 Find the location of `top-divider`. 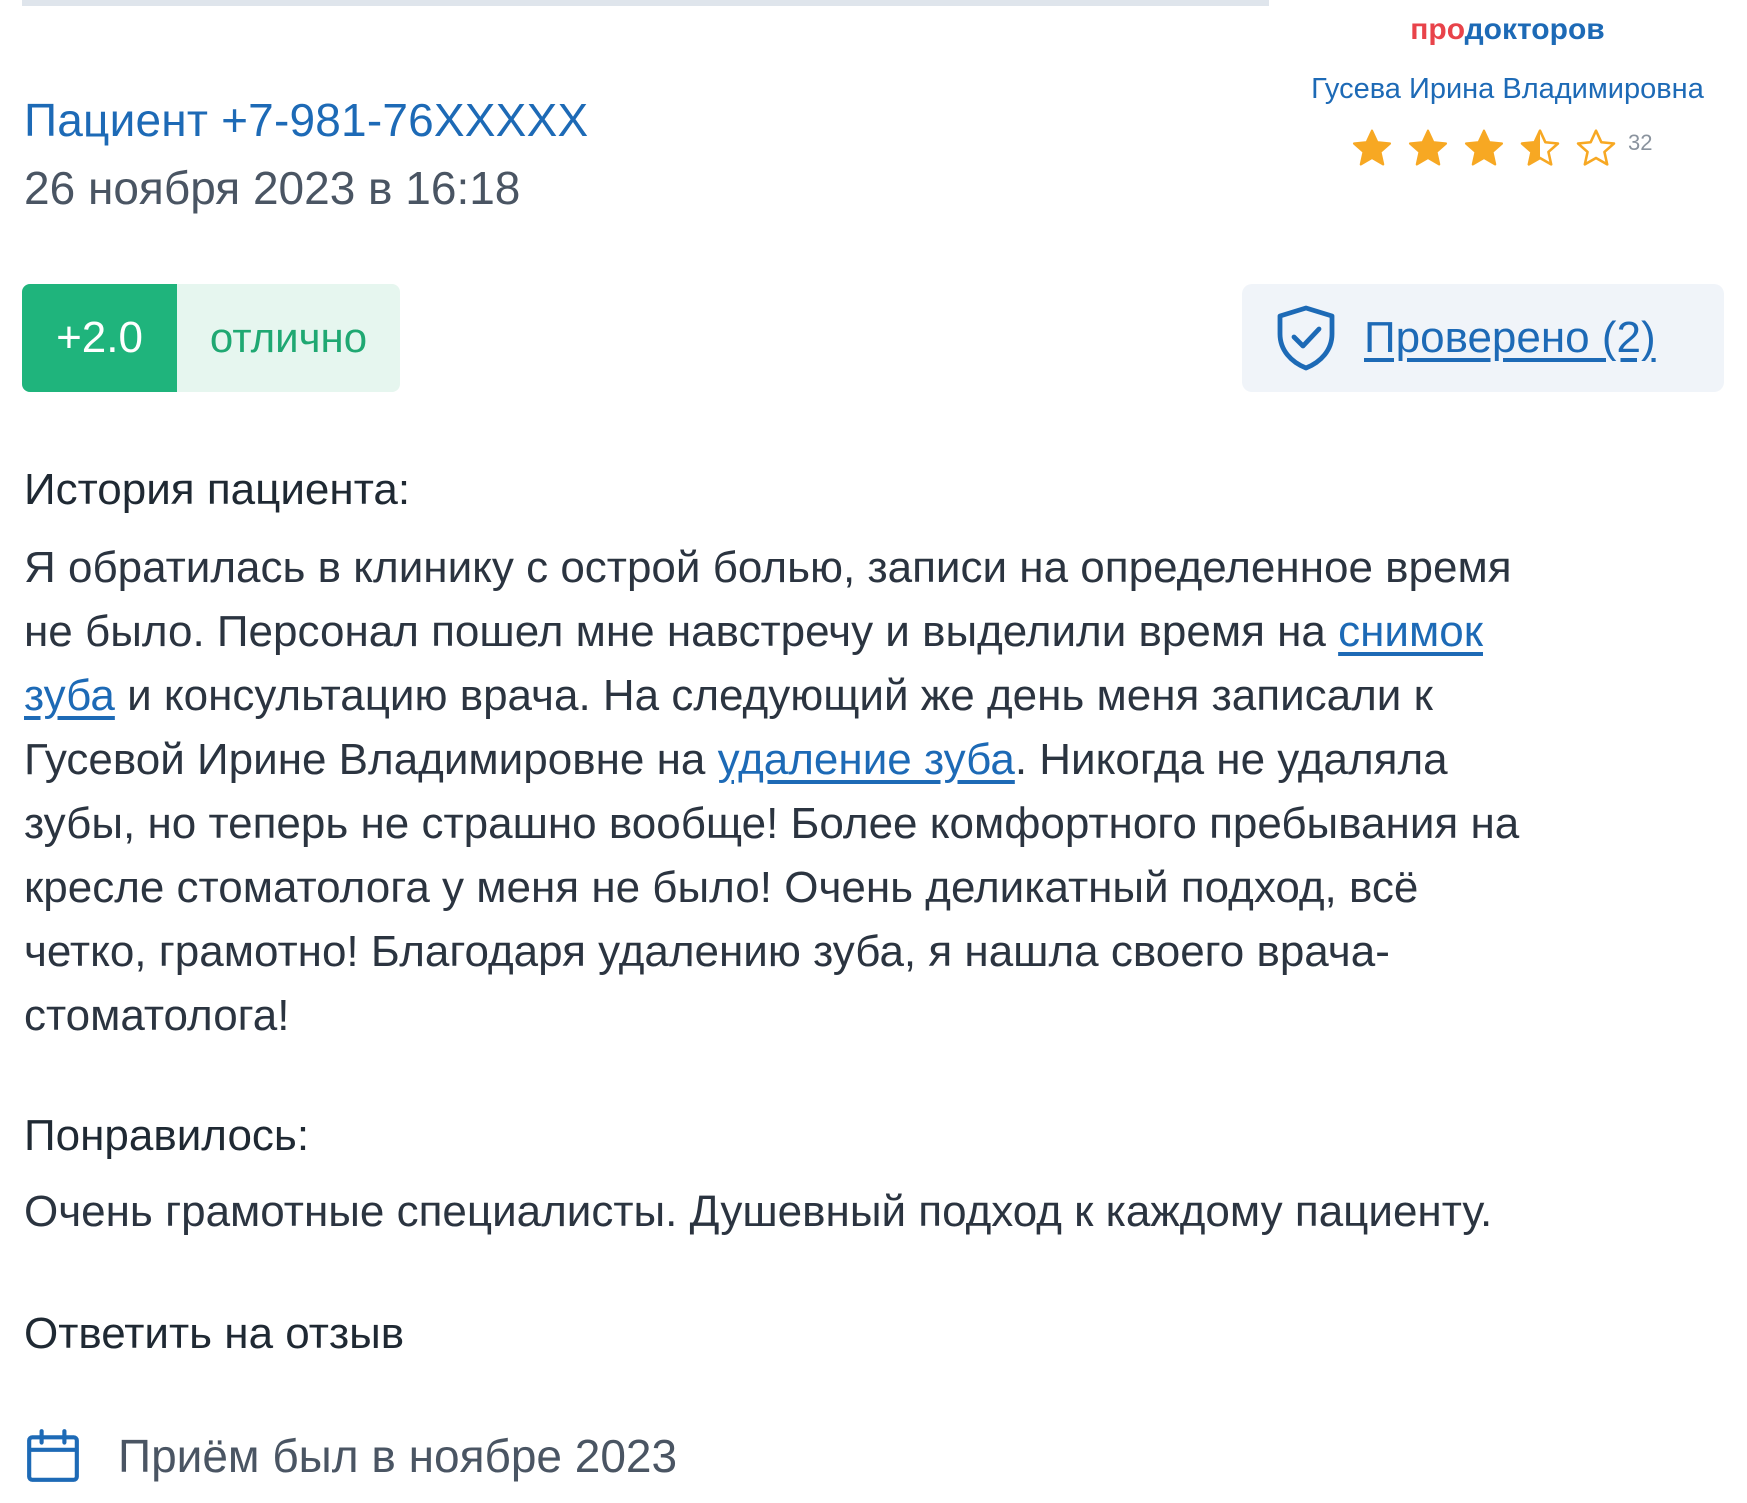

top-divider is located at coordinates (645, 3).